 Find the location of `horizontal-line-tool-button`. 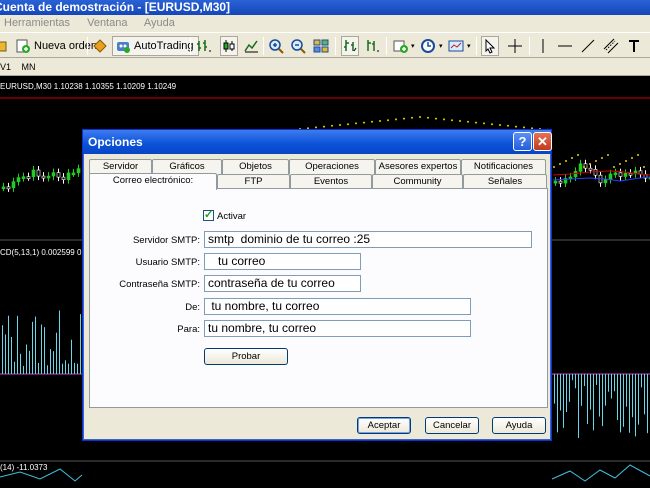

horizontal-line-tool-button is located at coordinates (565, 46).